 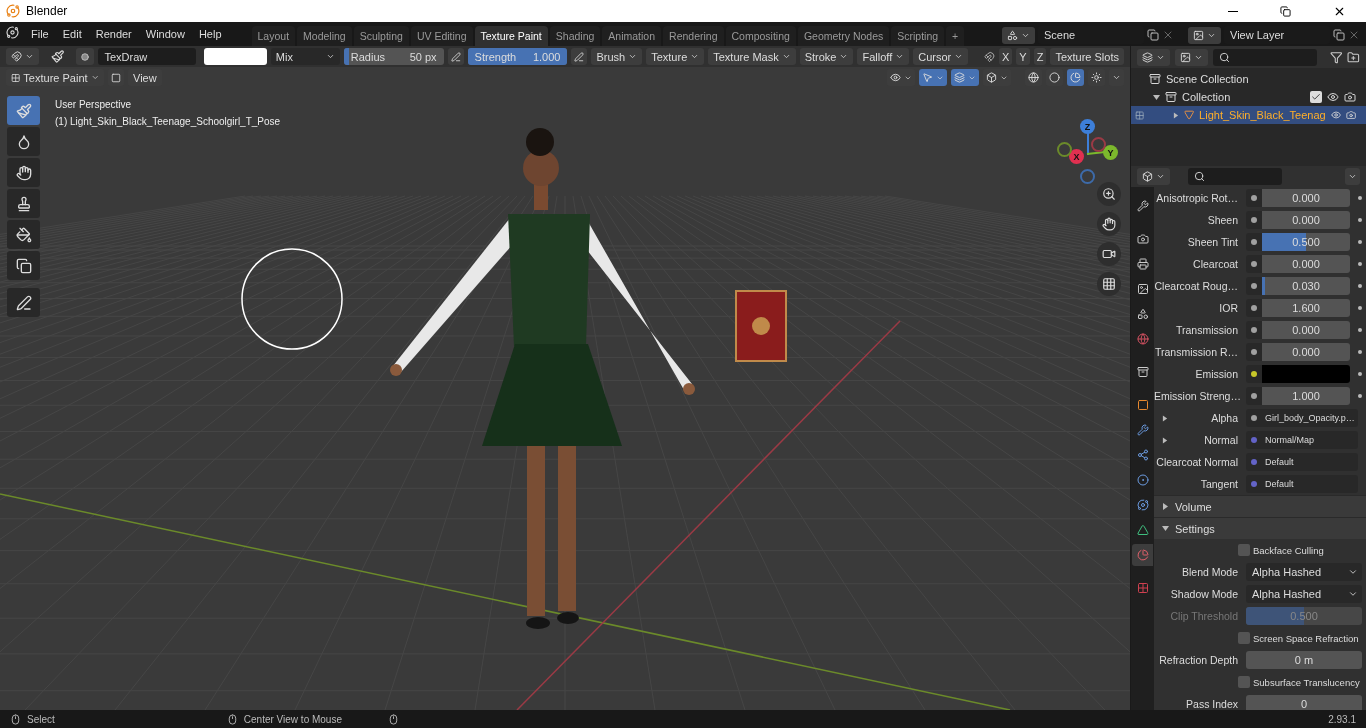 What do you see at coordinates (955, 36) in the screenshot?
I see `add-workspace-button: +` at bounding box center [955, 36].